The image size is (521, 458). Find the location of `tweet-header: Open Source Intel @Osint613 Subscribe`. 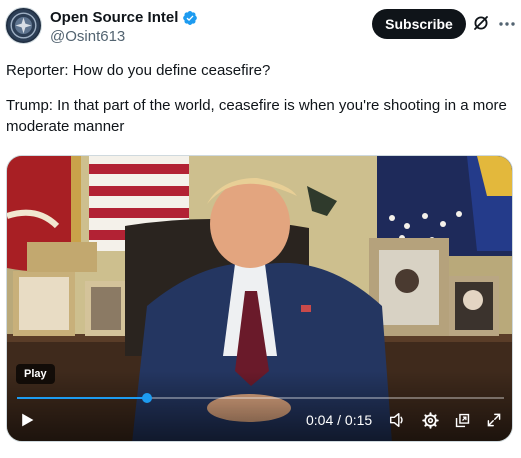

tweet-header: Open Source Intel @Osint613 Subscribe is located at coordinates (260, 27).